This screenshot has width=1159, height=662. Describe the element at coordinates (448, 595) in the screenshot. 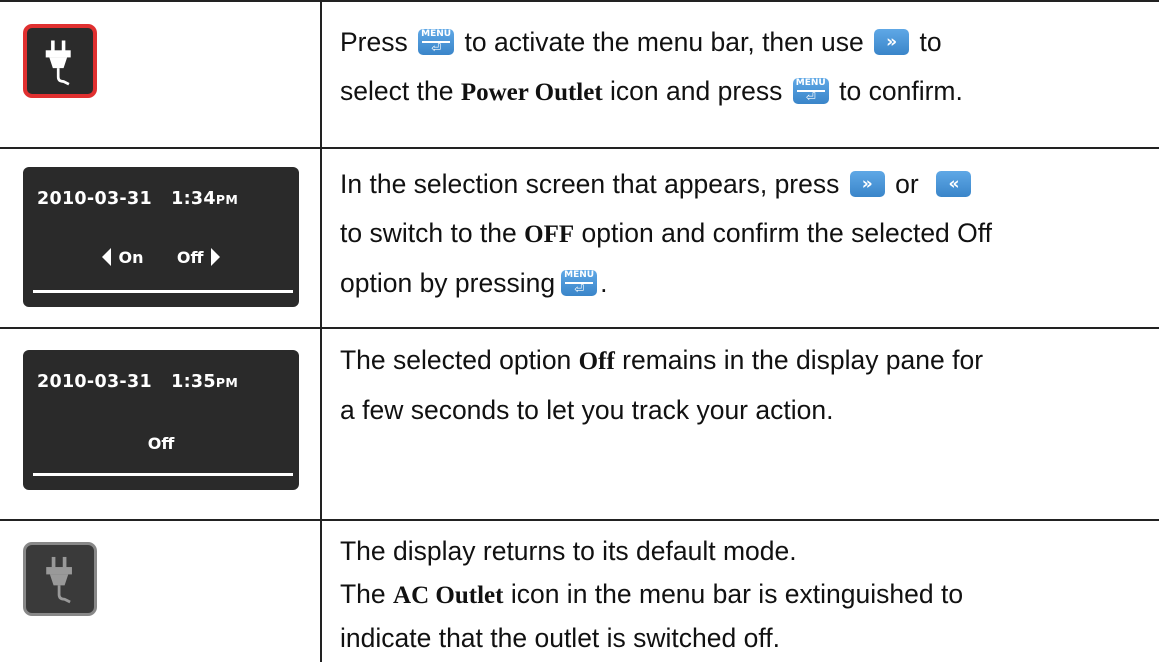

I see `bold-term: AC Outlet` at that location.